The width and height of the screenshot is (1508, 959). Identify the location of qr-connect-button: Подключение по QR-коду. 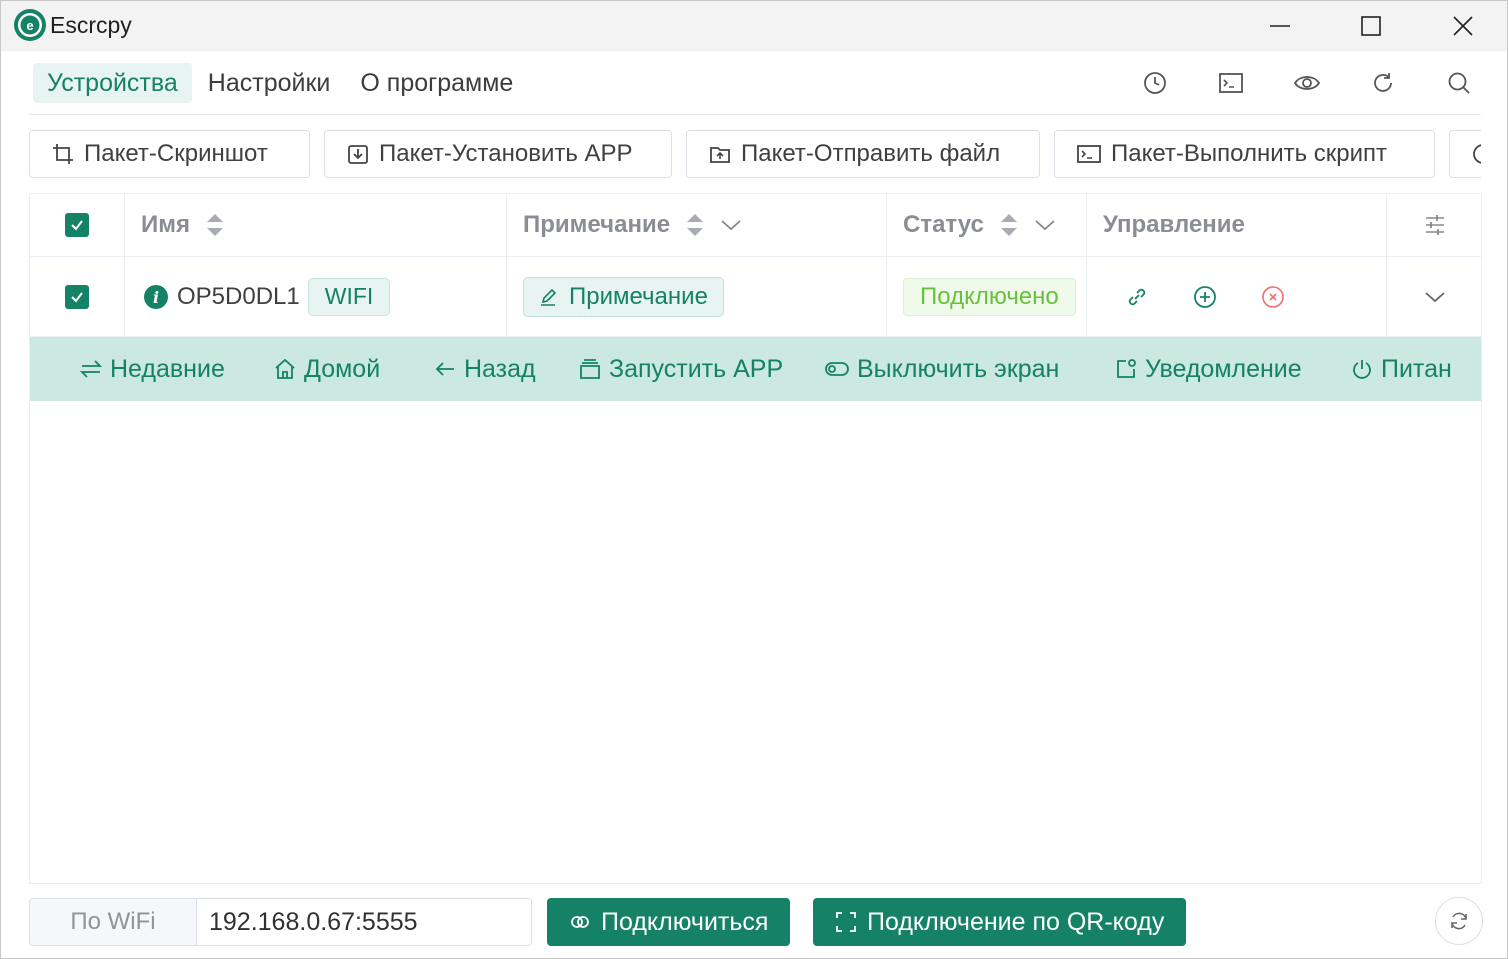
(1000, 922).